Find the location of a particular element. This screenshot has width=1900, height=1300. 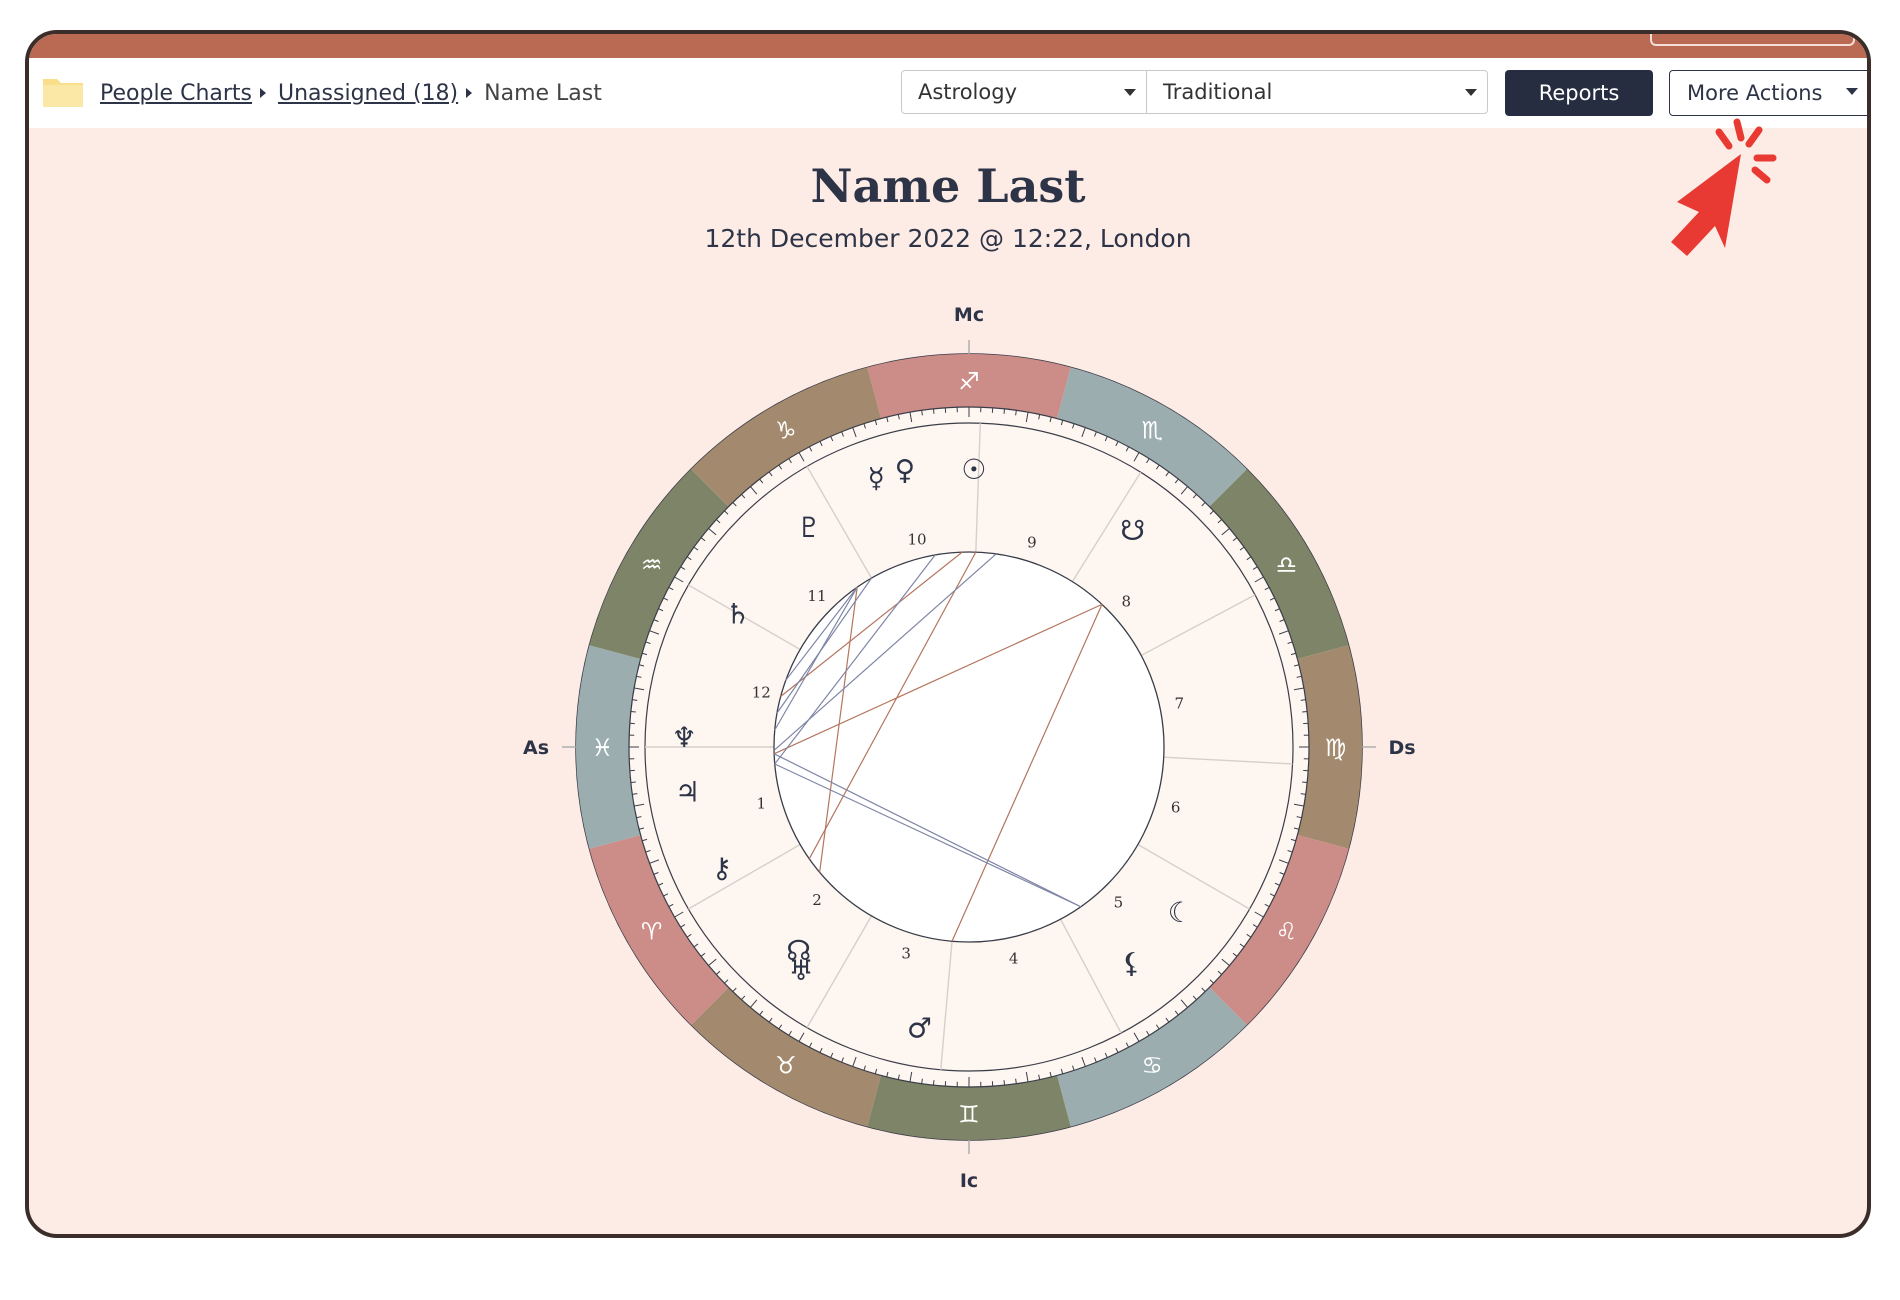

uranus-glyph: ♅ is located at coordinates (801, 970).